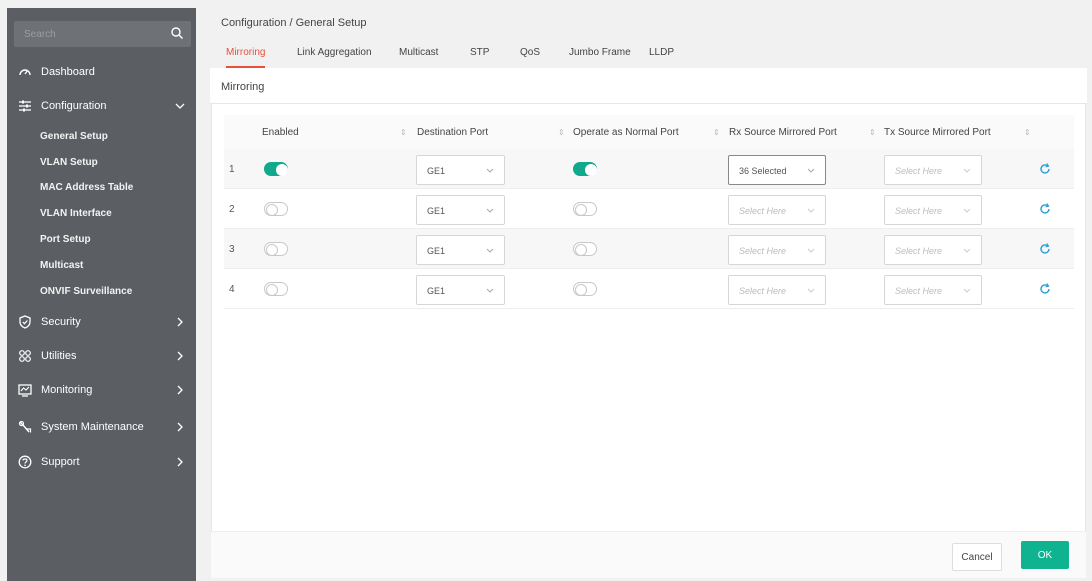 The height and width of the screenshot is (581, 1092). What do you see at coordinates (59, 356) in the screenshot?
I see `sidebar-item-label: Utilities` at bounding box center [59, 356].